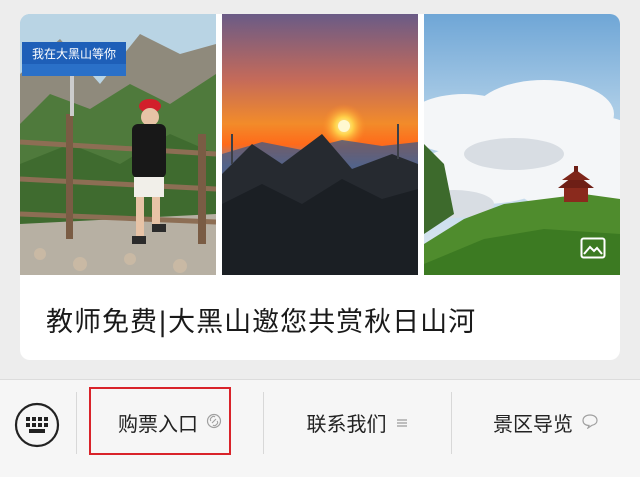  Describe the element at coordinates (214, 422) in the screenshot. I see `link-icon` at that location.